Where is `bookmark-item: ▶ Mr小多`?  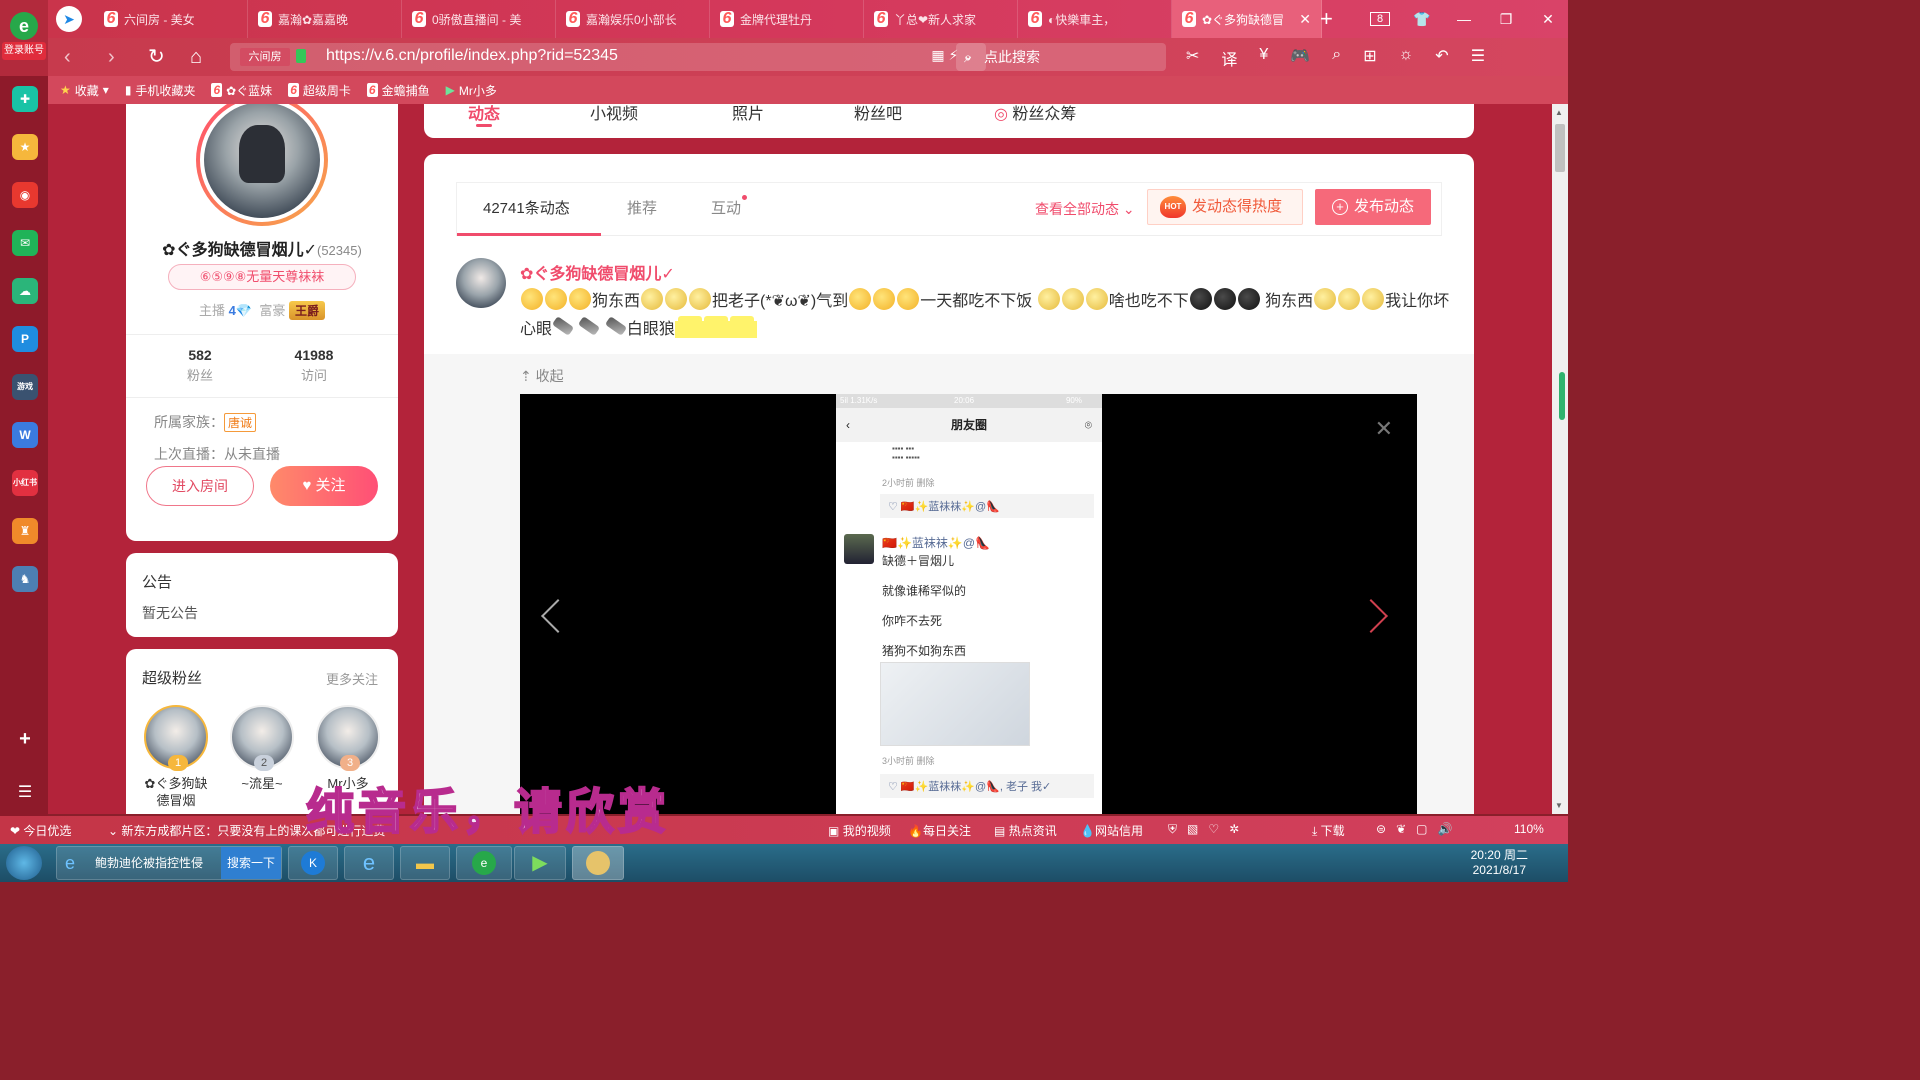
bookmark-item: ▶ Mr小多 is located at coordinates (471, 90).